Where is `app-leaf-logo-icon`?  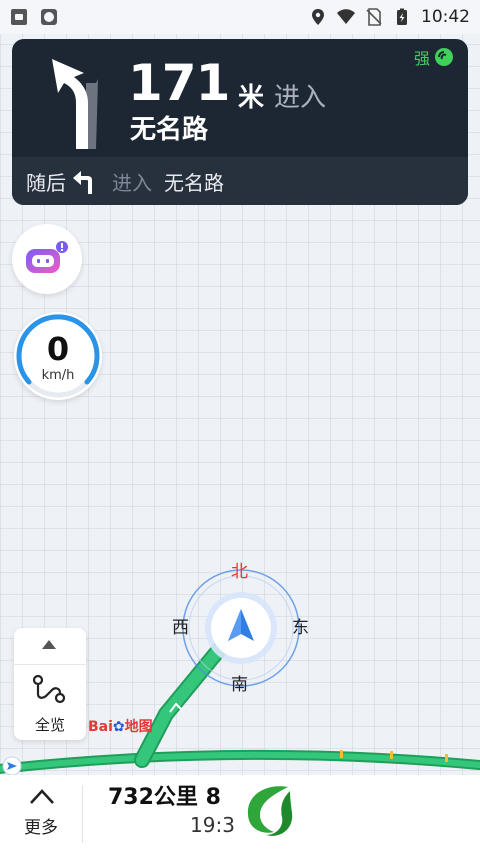
app-leaf-logo-icon is located at coordinates (269, 810).